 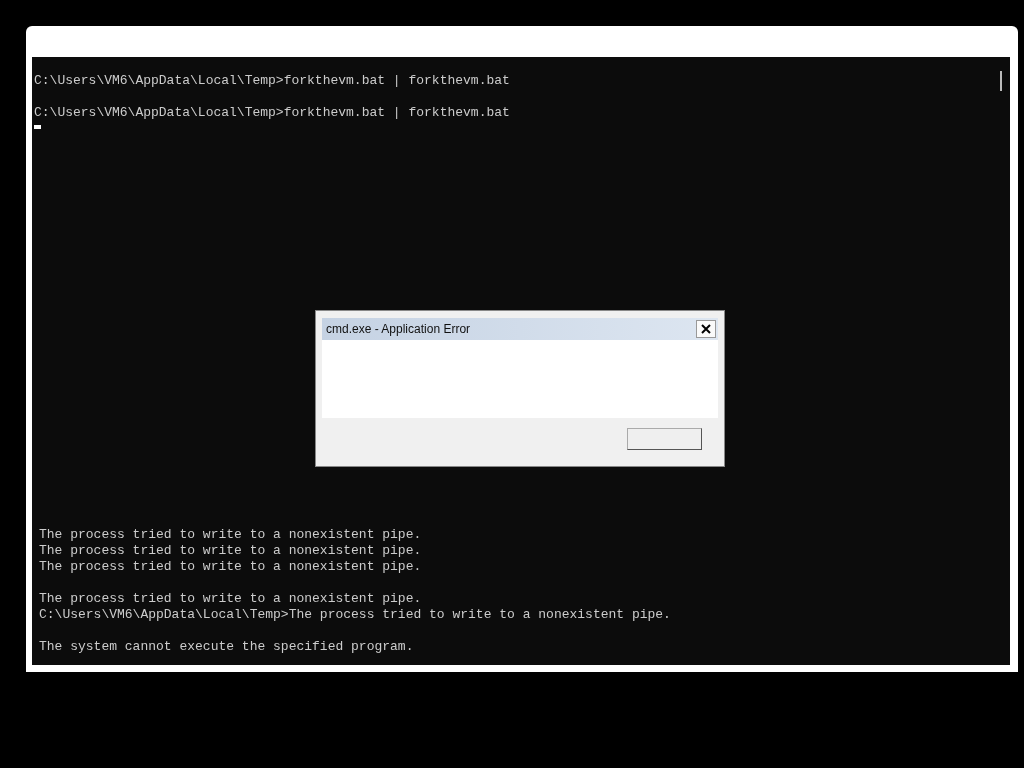 I want to click on close-button, so click(x=706, y=329).